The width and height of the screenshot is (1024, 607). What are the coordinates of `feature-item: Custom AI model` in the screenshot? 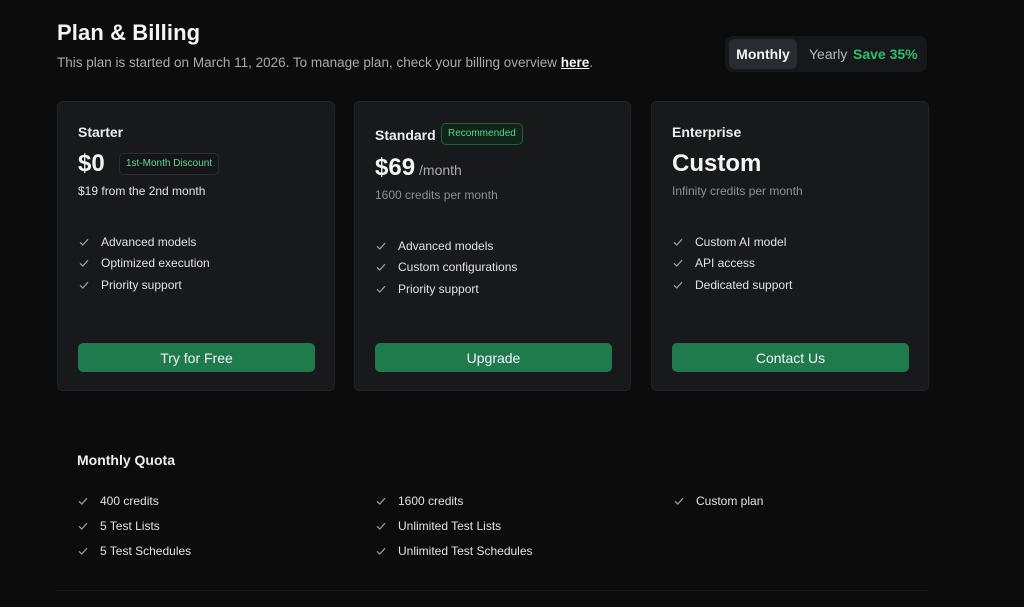 It's located at (732, 242).